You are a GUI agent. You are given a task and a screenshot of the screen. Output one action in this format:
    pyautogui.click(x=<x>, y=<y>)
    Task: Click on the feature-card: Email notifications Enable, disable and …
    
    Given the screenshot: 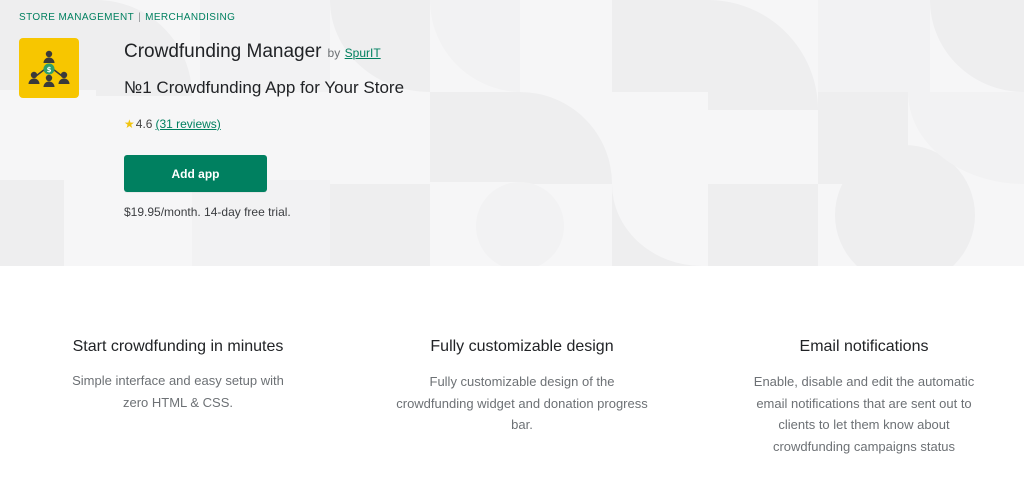 What is the action you would take?
    pyautogui.click(x=864, y=396)
    